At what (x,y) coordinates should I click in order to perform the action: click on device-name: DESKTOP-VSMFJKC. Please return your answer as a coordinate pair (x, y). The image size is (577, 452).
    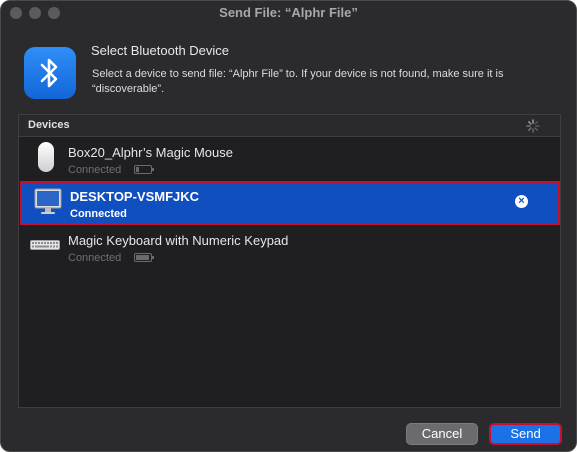
    Looking at the image, I should click on (135, 196).